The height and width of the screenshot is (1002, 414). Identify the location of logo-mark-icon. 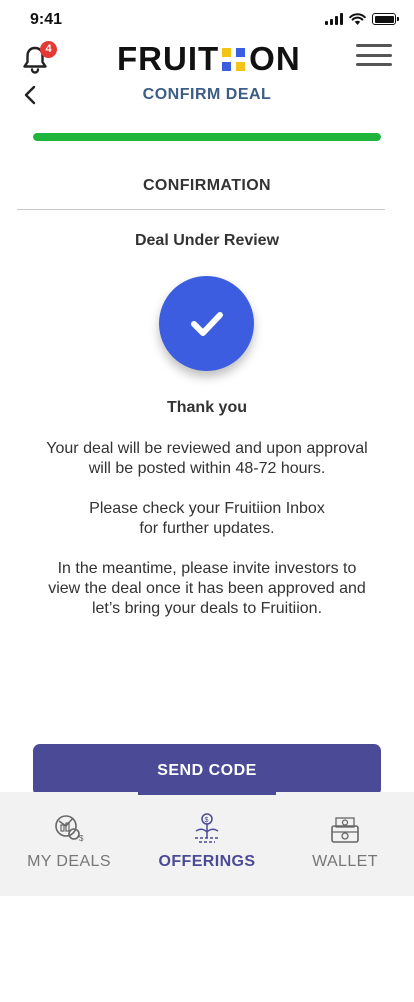
(234, 59).